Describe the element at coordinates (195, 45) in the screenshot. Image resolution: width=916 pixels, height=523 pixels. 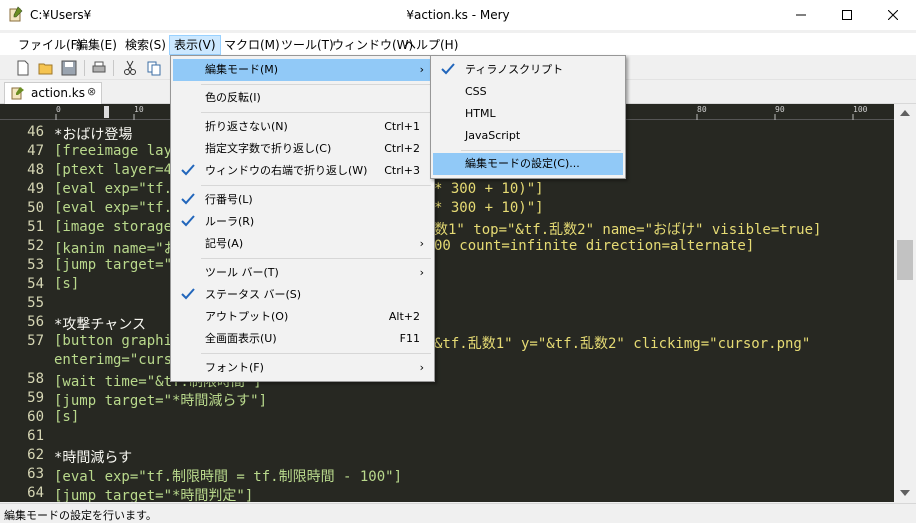
I see `menu-view: 表示(V)` at that location.